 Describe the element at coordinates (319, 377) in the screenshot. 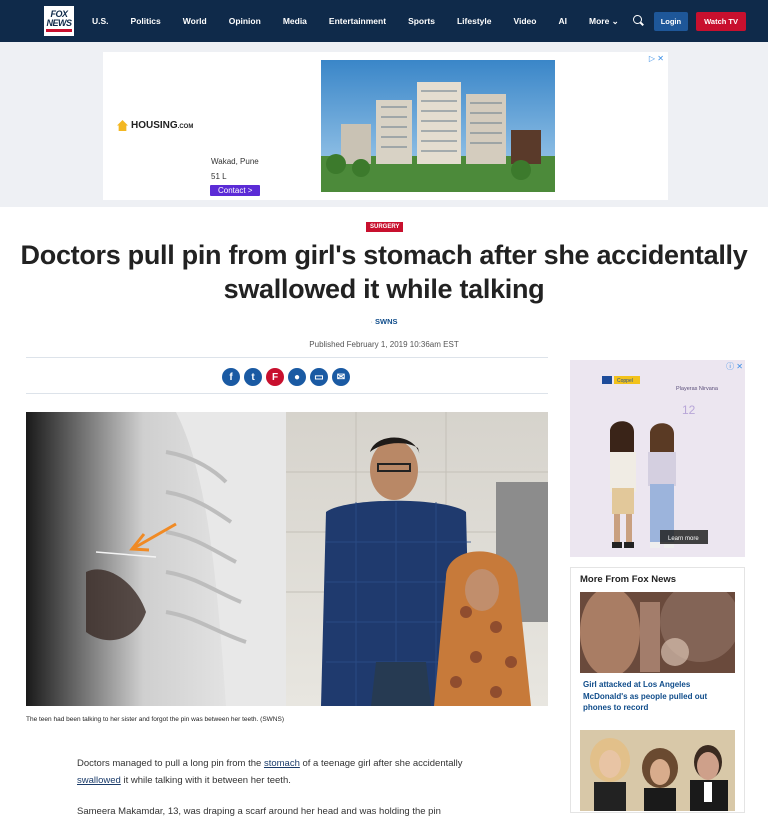

I see `print-icon: ▭` at that location.